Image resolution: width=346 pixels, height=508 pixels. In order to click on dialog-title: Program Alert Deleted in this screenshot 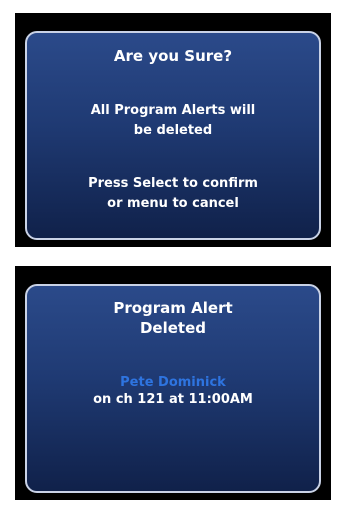, I will do `click(173, 318)`.